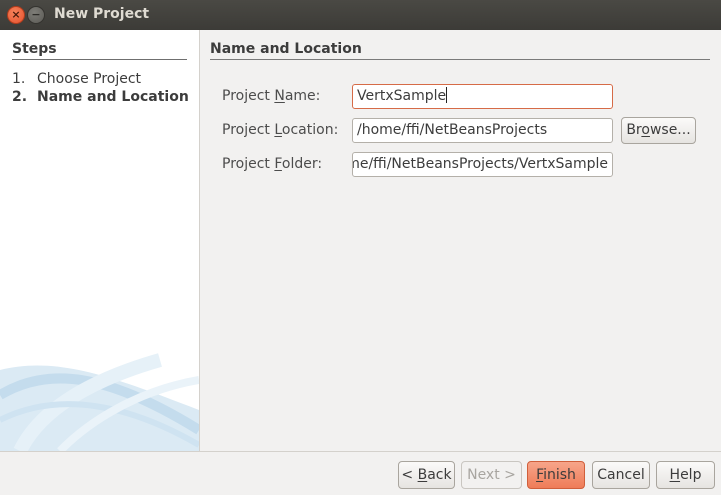  I want to click on project-name-input: VertxSample, so click(482, 96).